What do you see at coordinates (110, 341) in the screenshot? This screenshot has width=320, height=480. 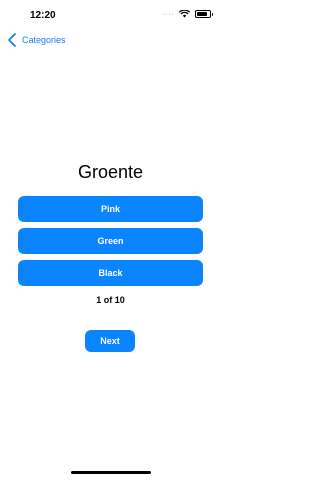 I see `next-button: Next` at bounding box center [110, 341].